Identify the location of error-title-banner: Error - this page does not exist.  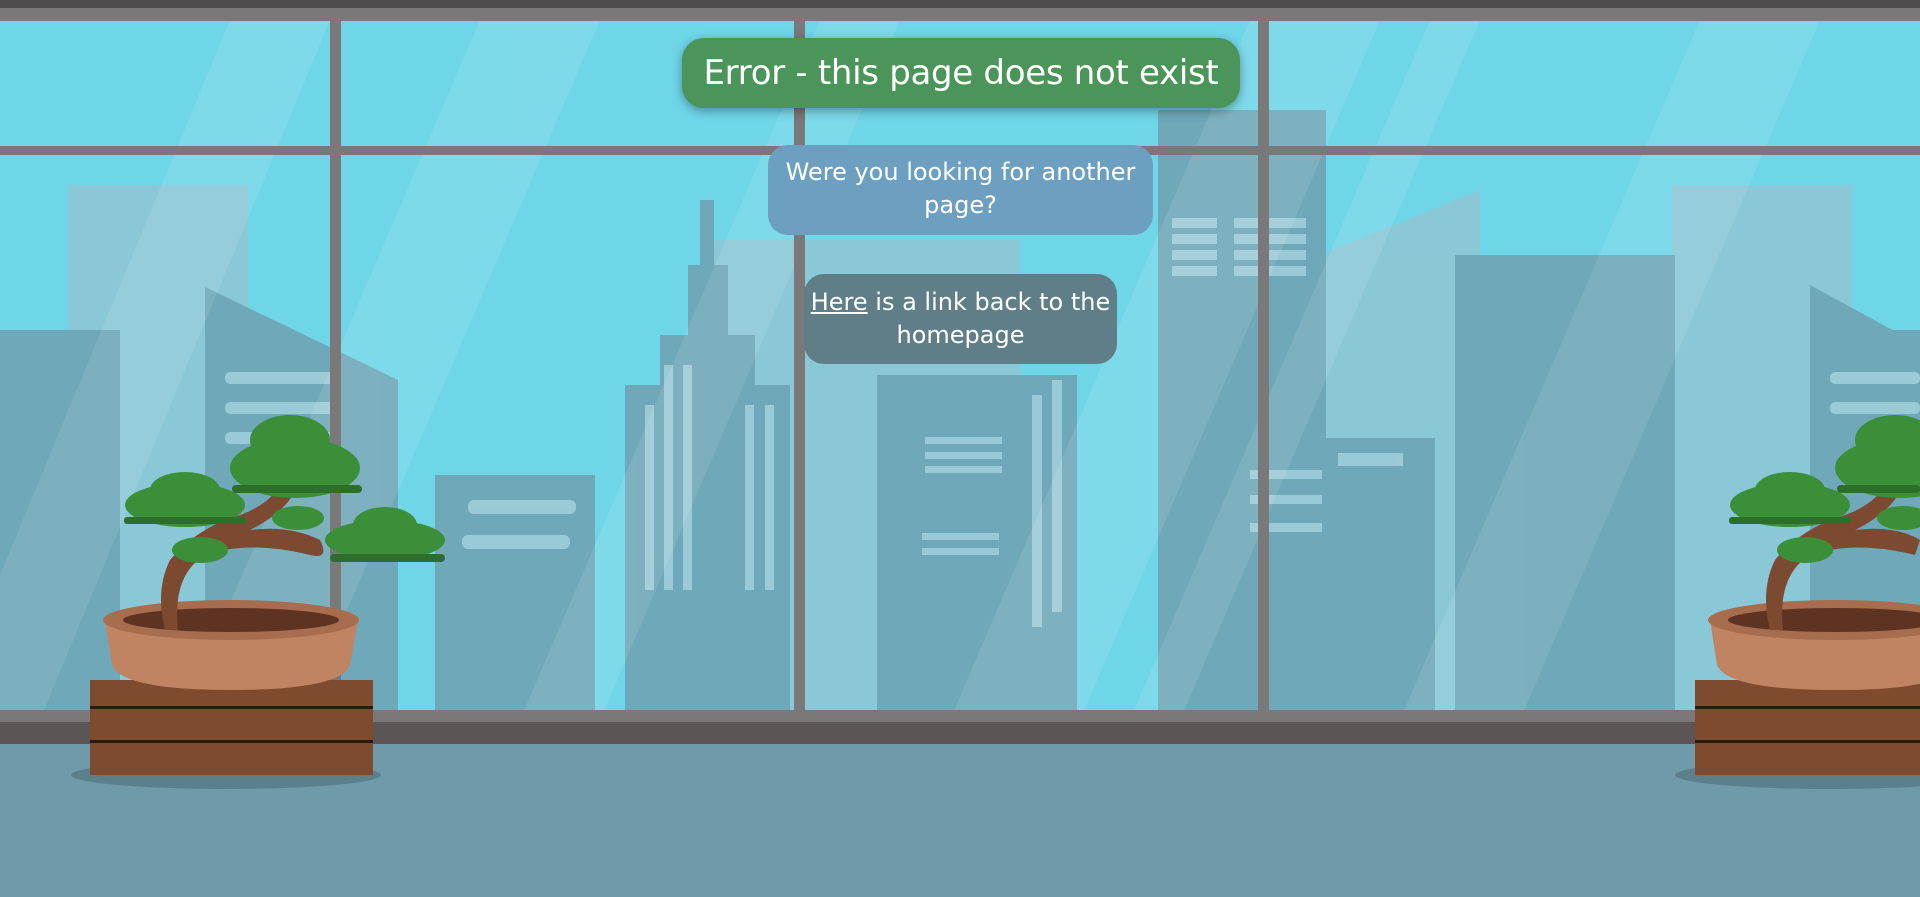
(961, 73).